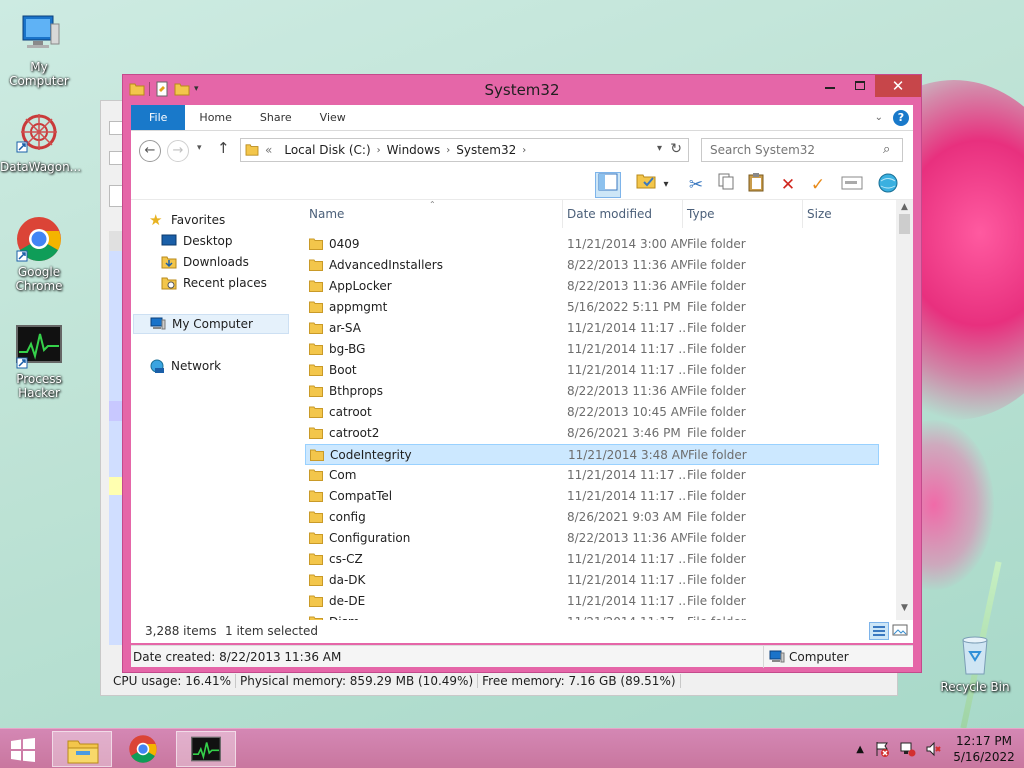 The width and height of the screenshot is (1024, 768). I want to click on taskbar-file-explorer, so click(82, 749).